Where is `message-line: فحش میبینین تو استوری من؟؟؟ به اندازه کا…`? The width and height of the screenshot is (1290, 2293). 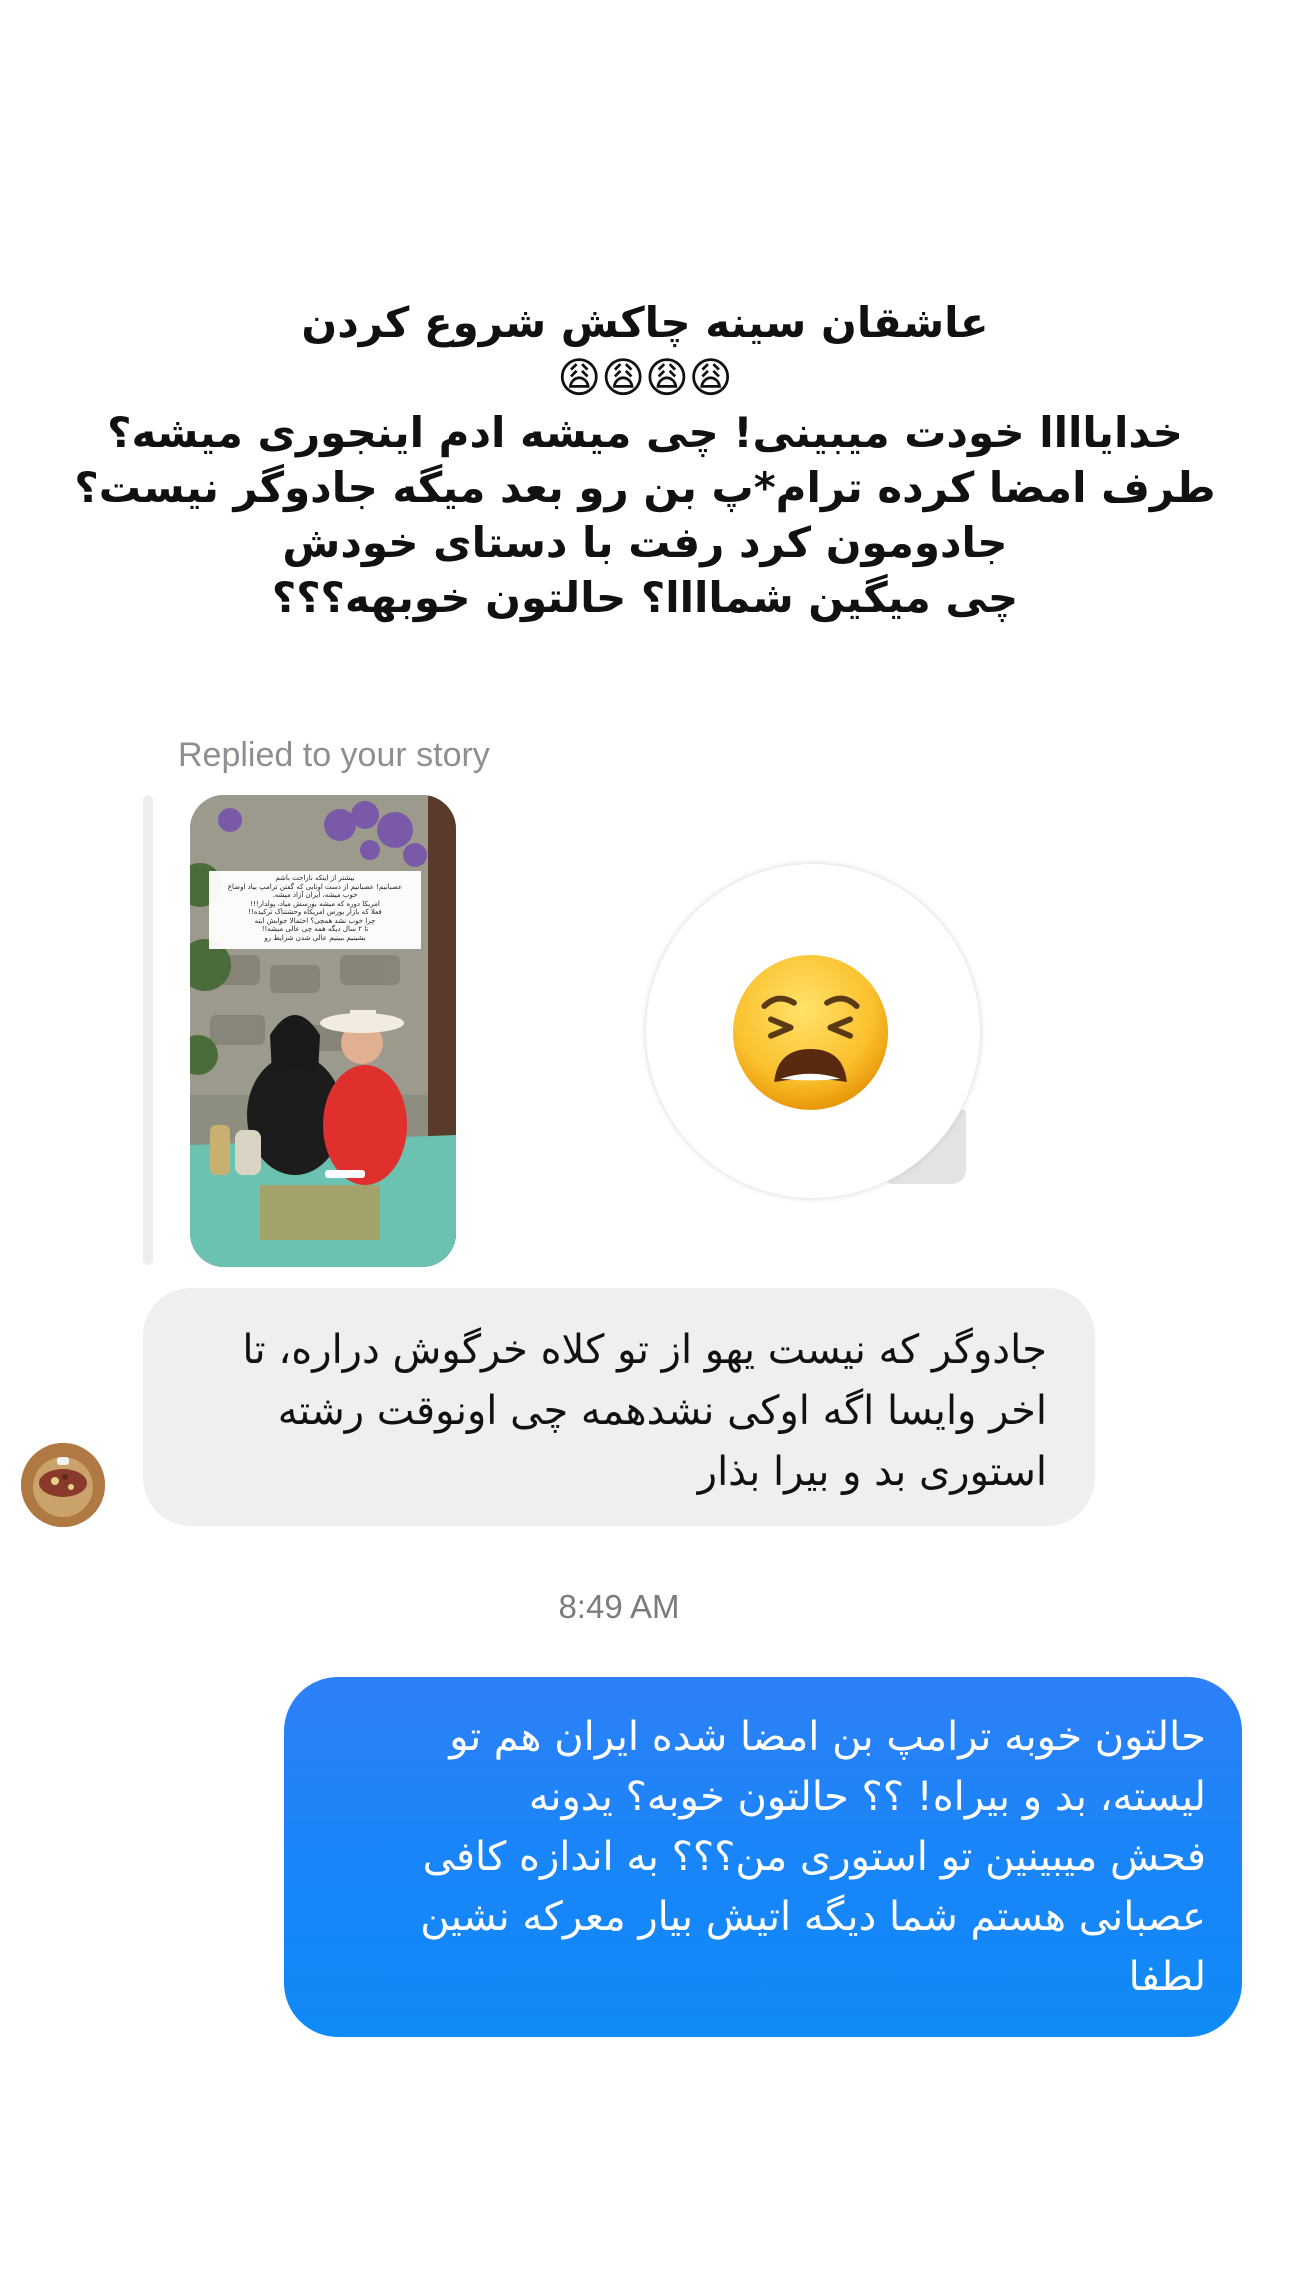
message-line: فحش میبینین تو استوری من؟؟؟ به اندازه کا… is located at coordinates (814, 1857).